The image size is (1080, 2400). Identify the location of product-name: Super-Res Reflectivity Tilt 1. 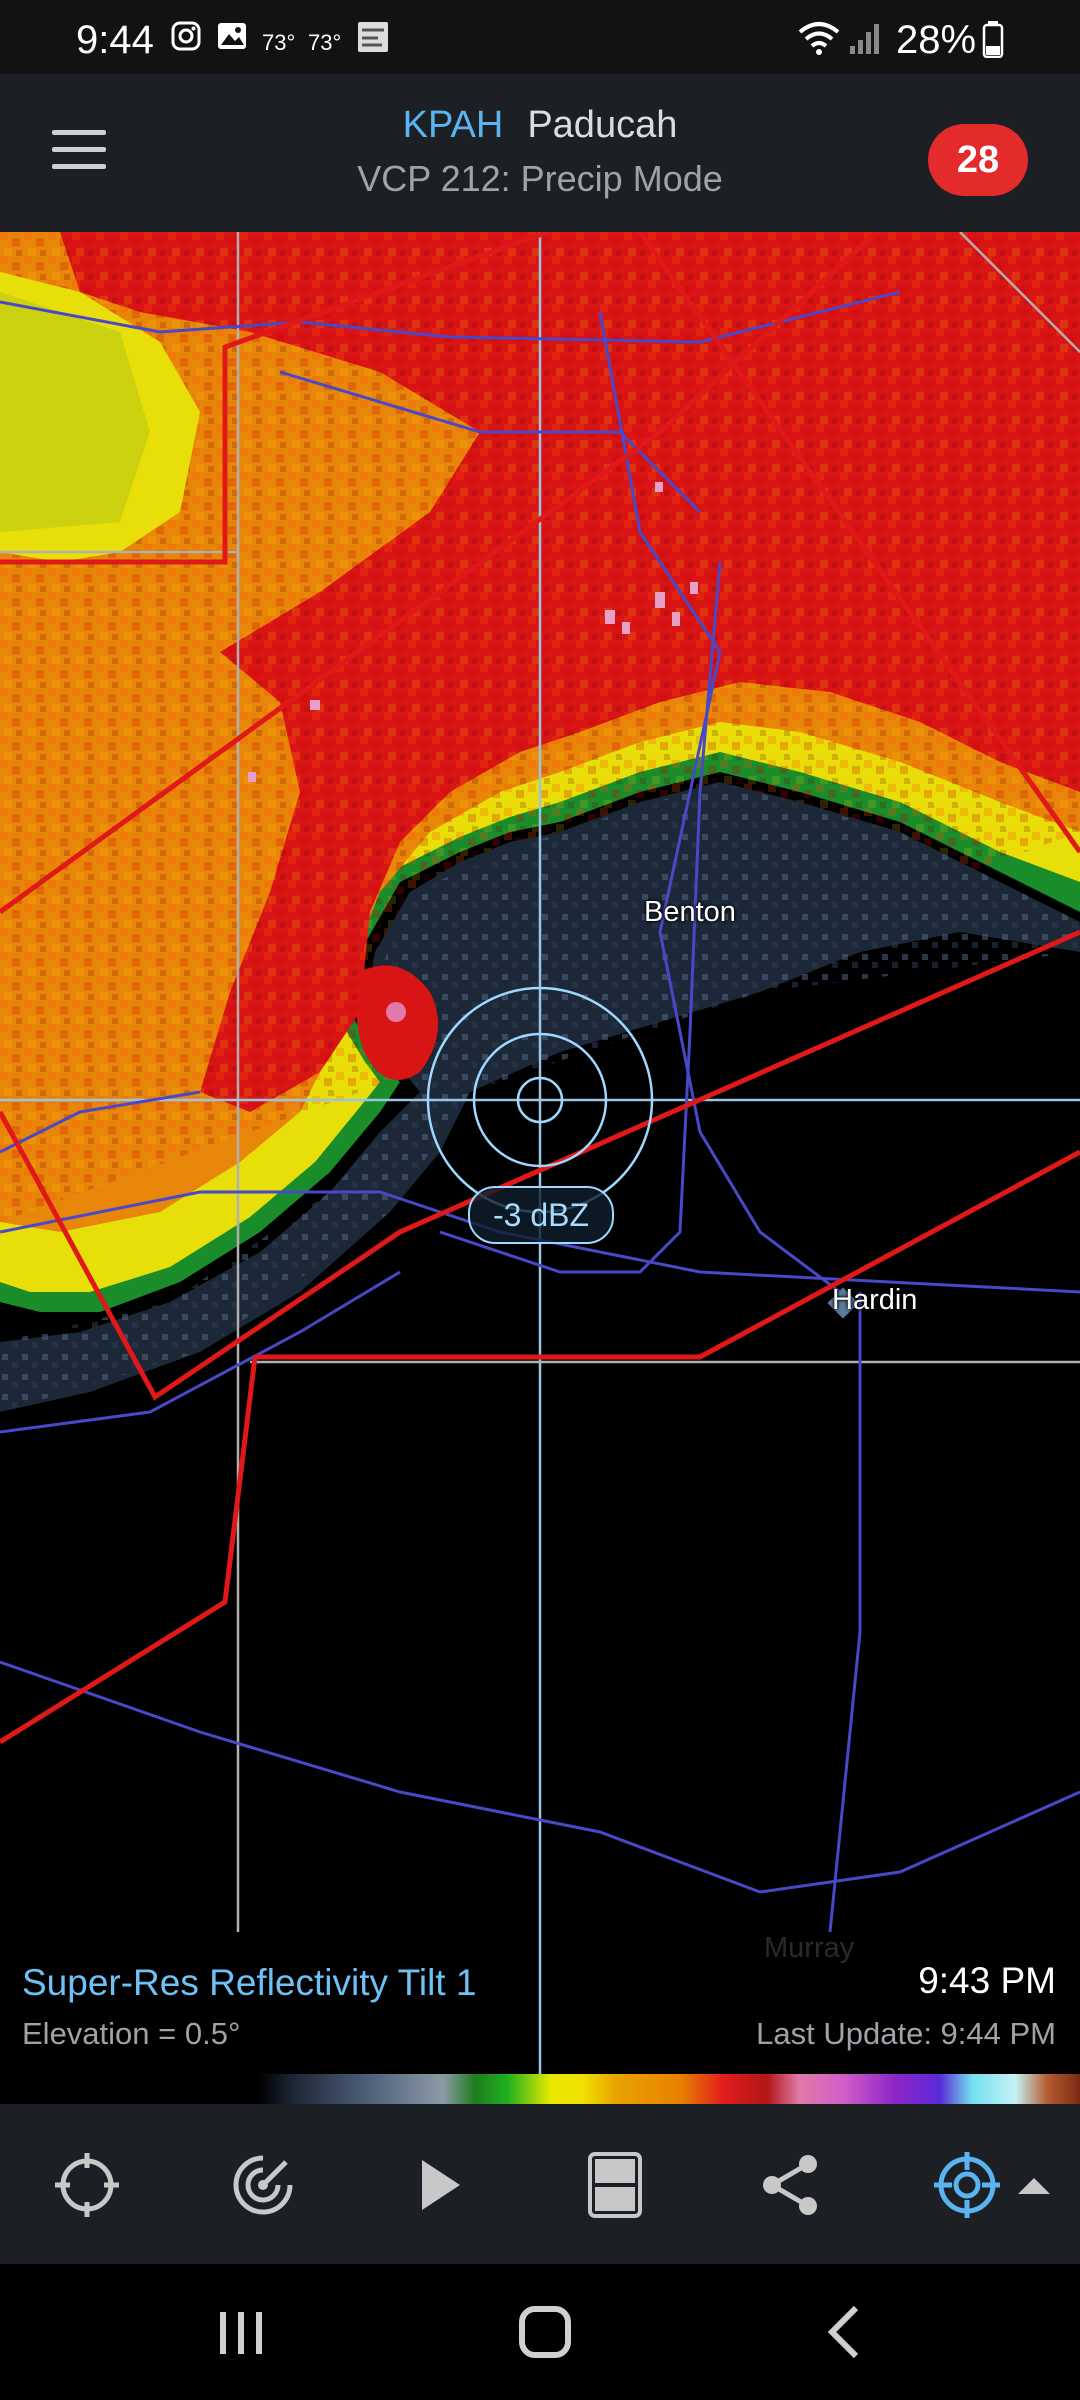
(249, 1983).